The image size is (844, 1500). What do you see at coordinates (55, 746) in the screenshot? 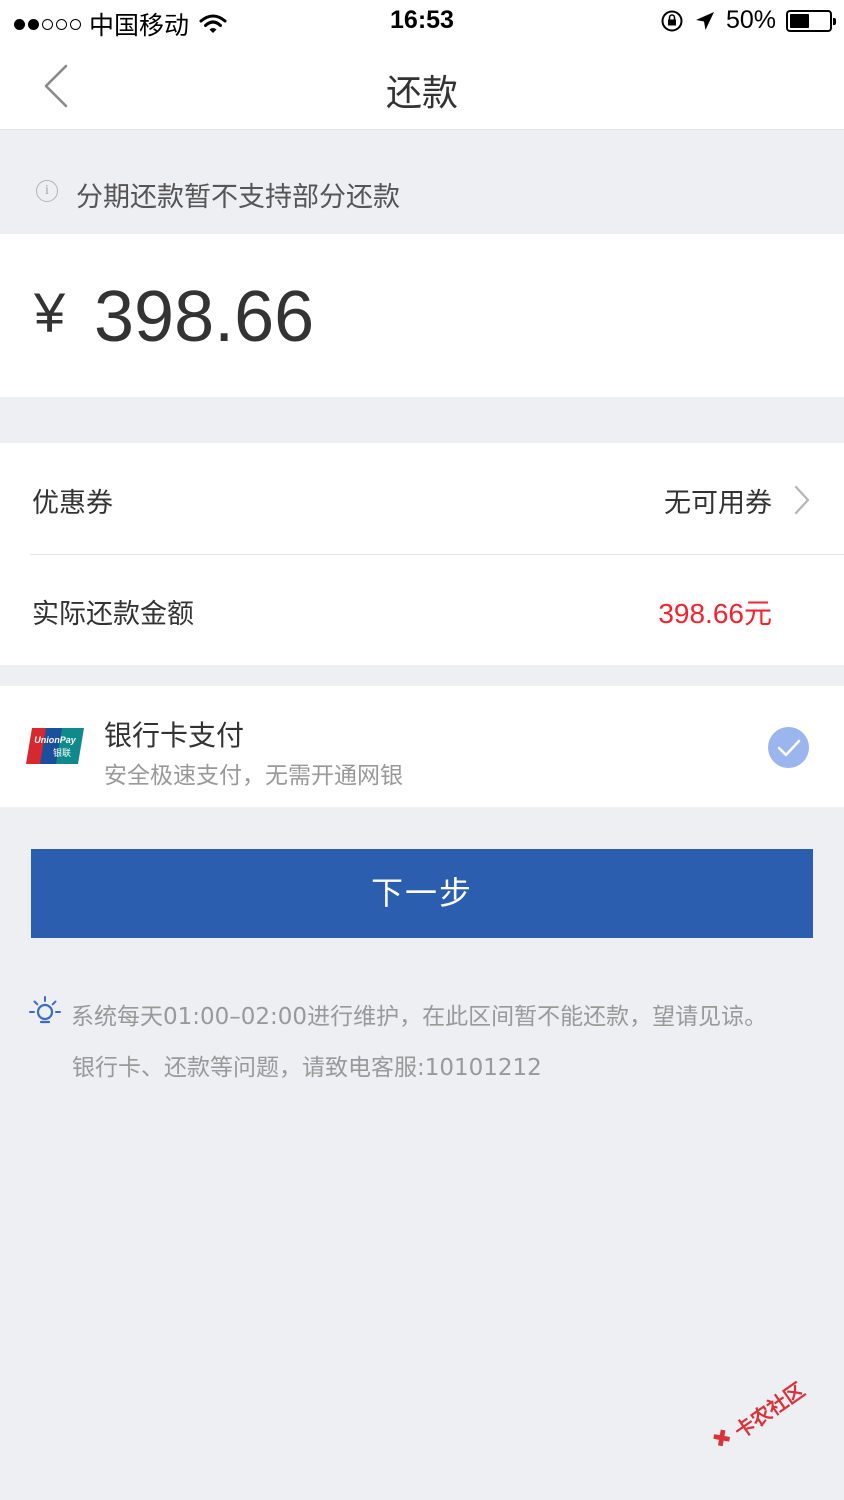
I see `unionpay-logo-icon: UnionPay 银联` at bounding box center [55, 746].